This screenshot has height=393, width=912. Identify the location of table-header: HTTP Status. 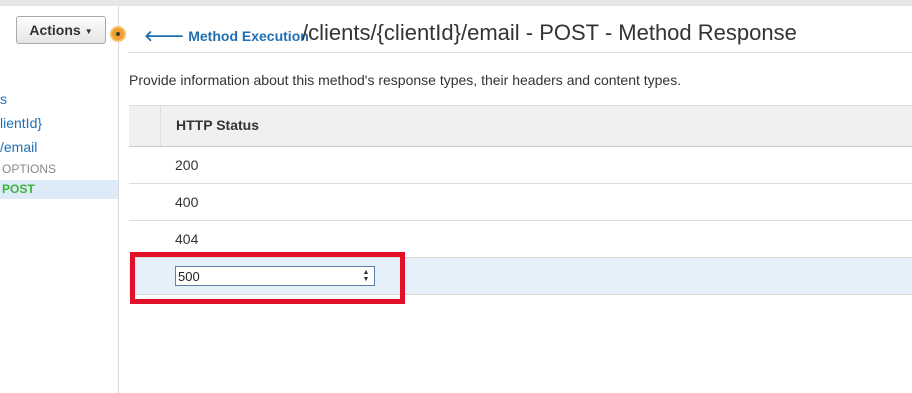
(520, 126).